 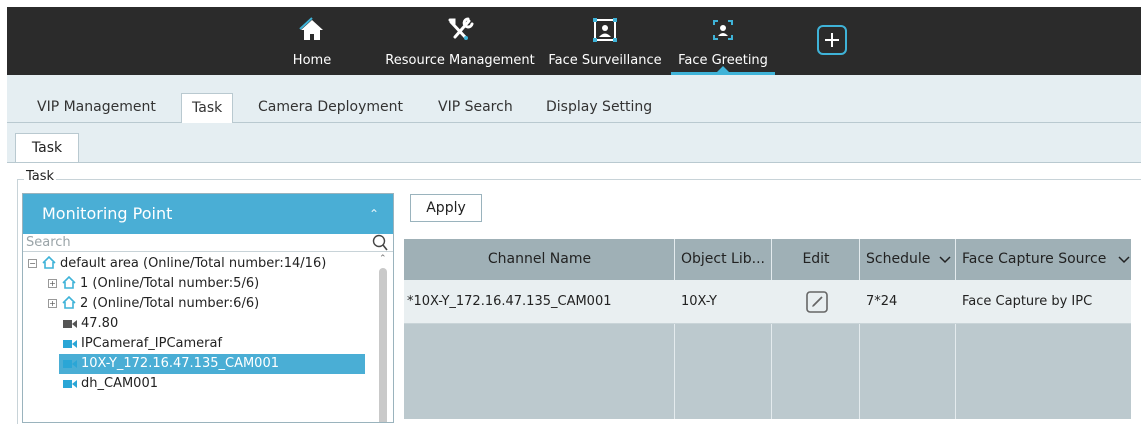 I want to click on monitoring-point-title: Monitoring Point, so click(x=107, y=213).